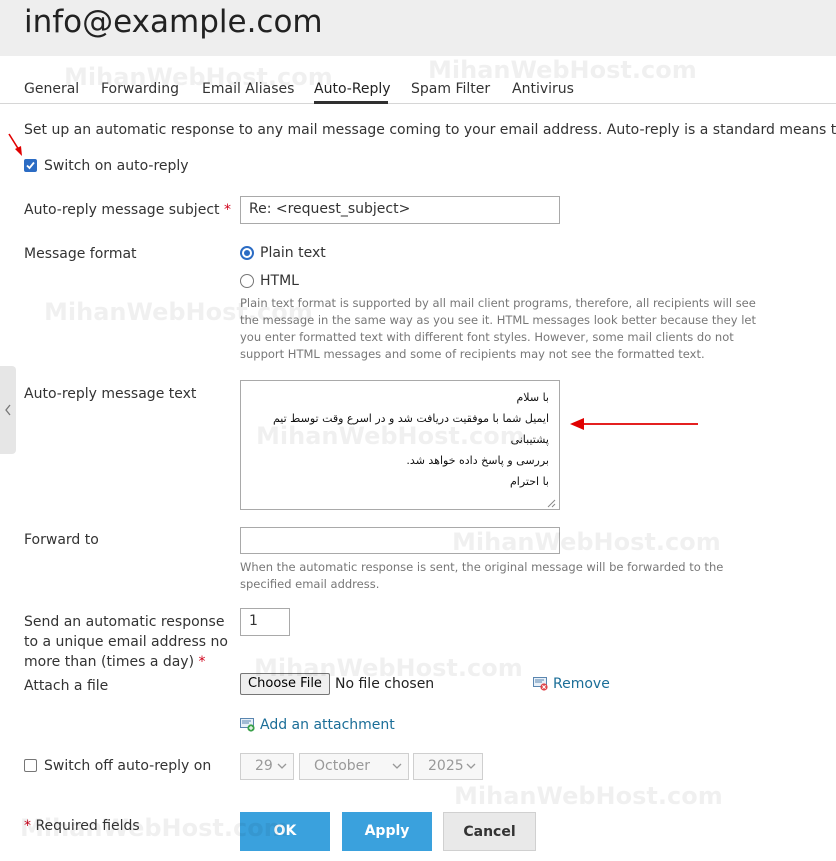  What do you see at coordinates (61, 540) in the screenshot?
I see `forward-to-label: Forward to` at bounding box center [61, 540].